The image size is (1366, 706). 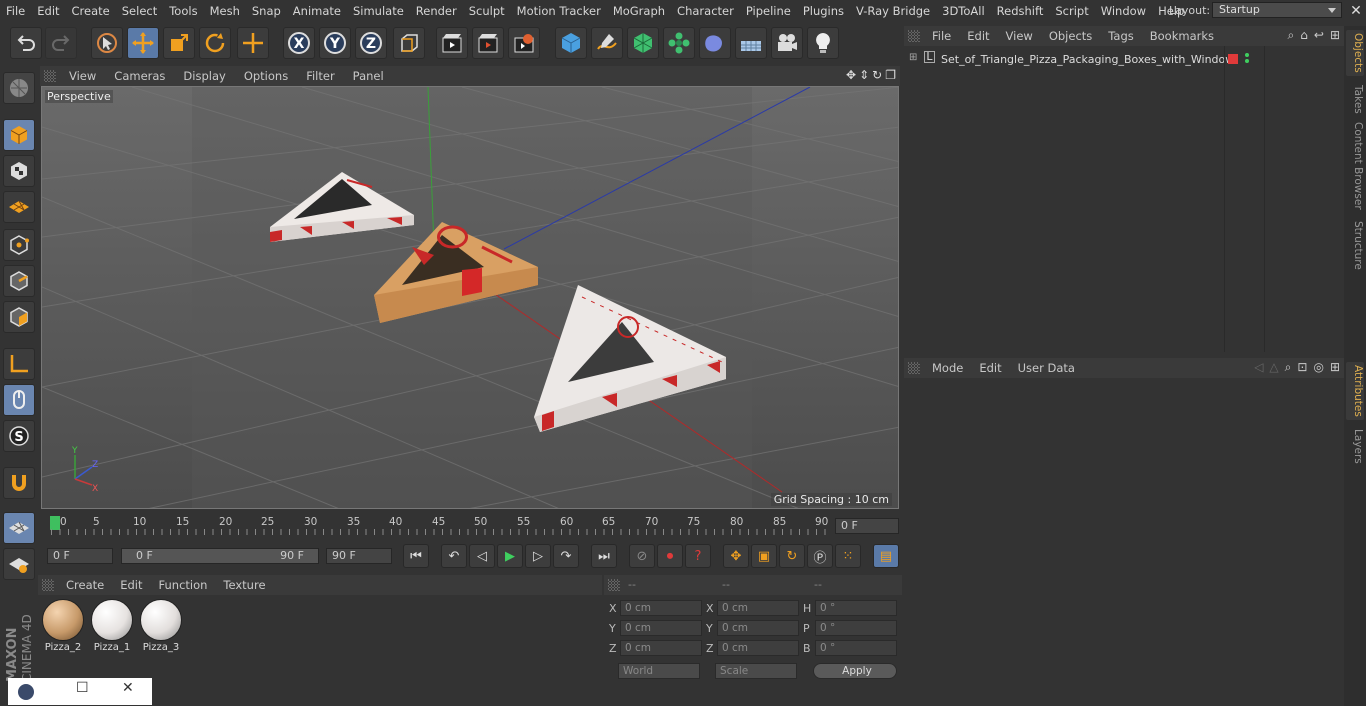 What do you see at coordinates (864, 75) in the screenshot?
I see `dolly-view-icon: ⇕` at bounding box center [864, 75].